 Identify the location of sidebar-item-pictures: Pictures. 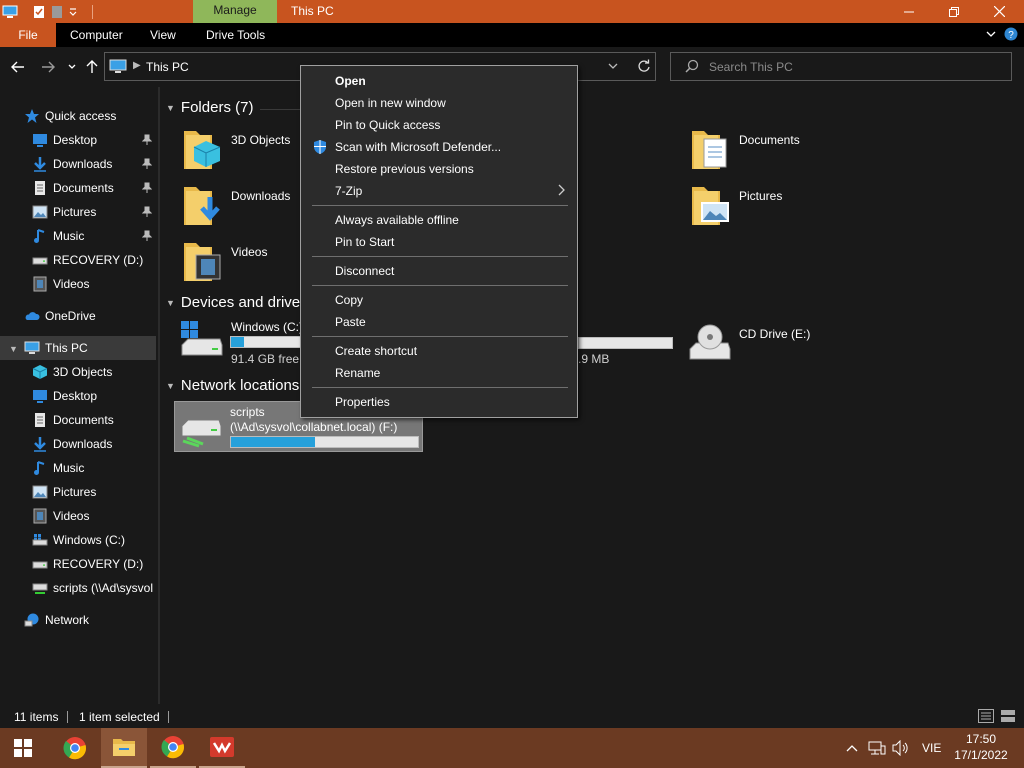
(78, 212).